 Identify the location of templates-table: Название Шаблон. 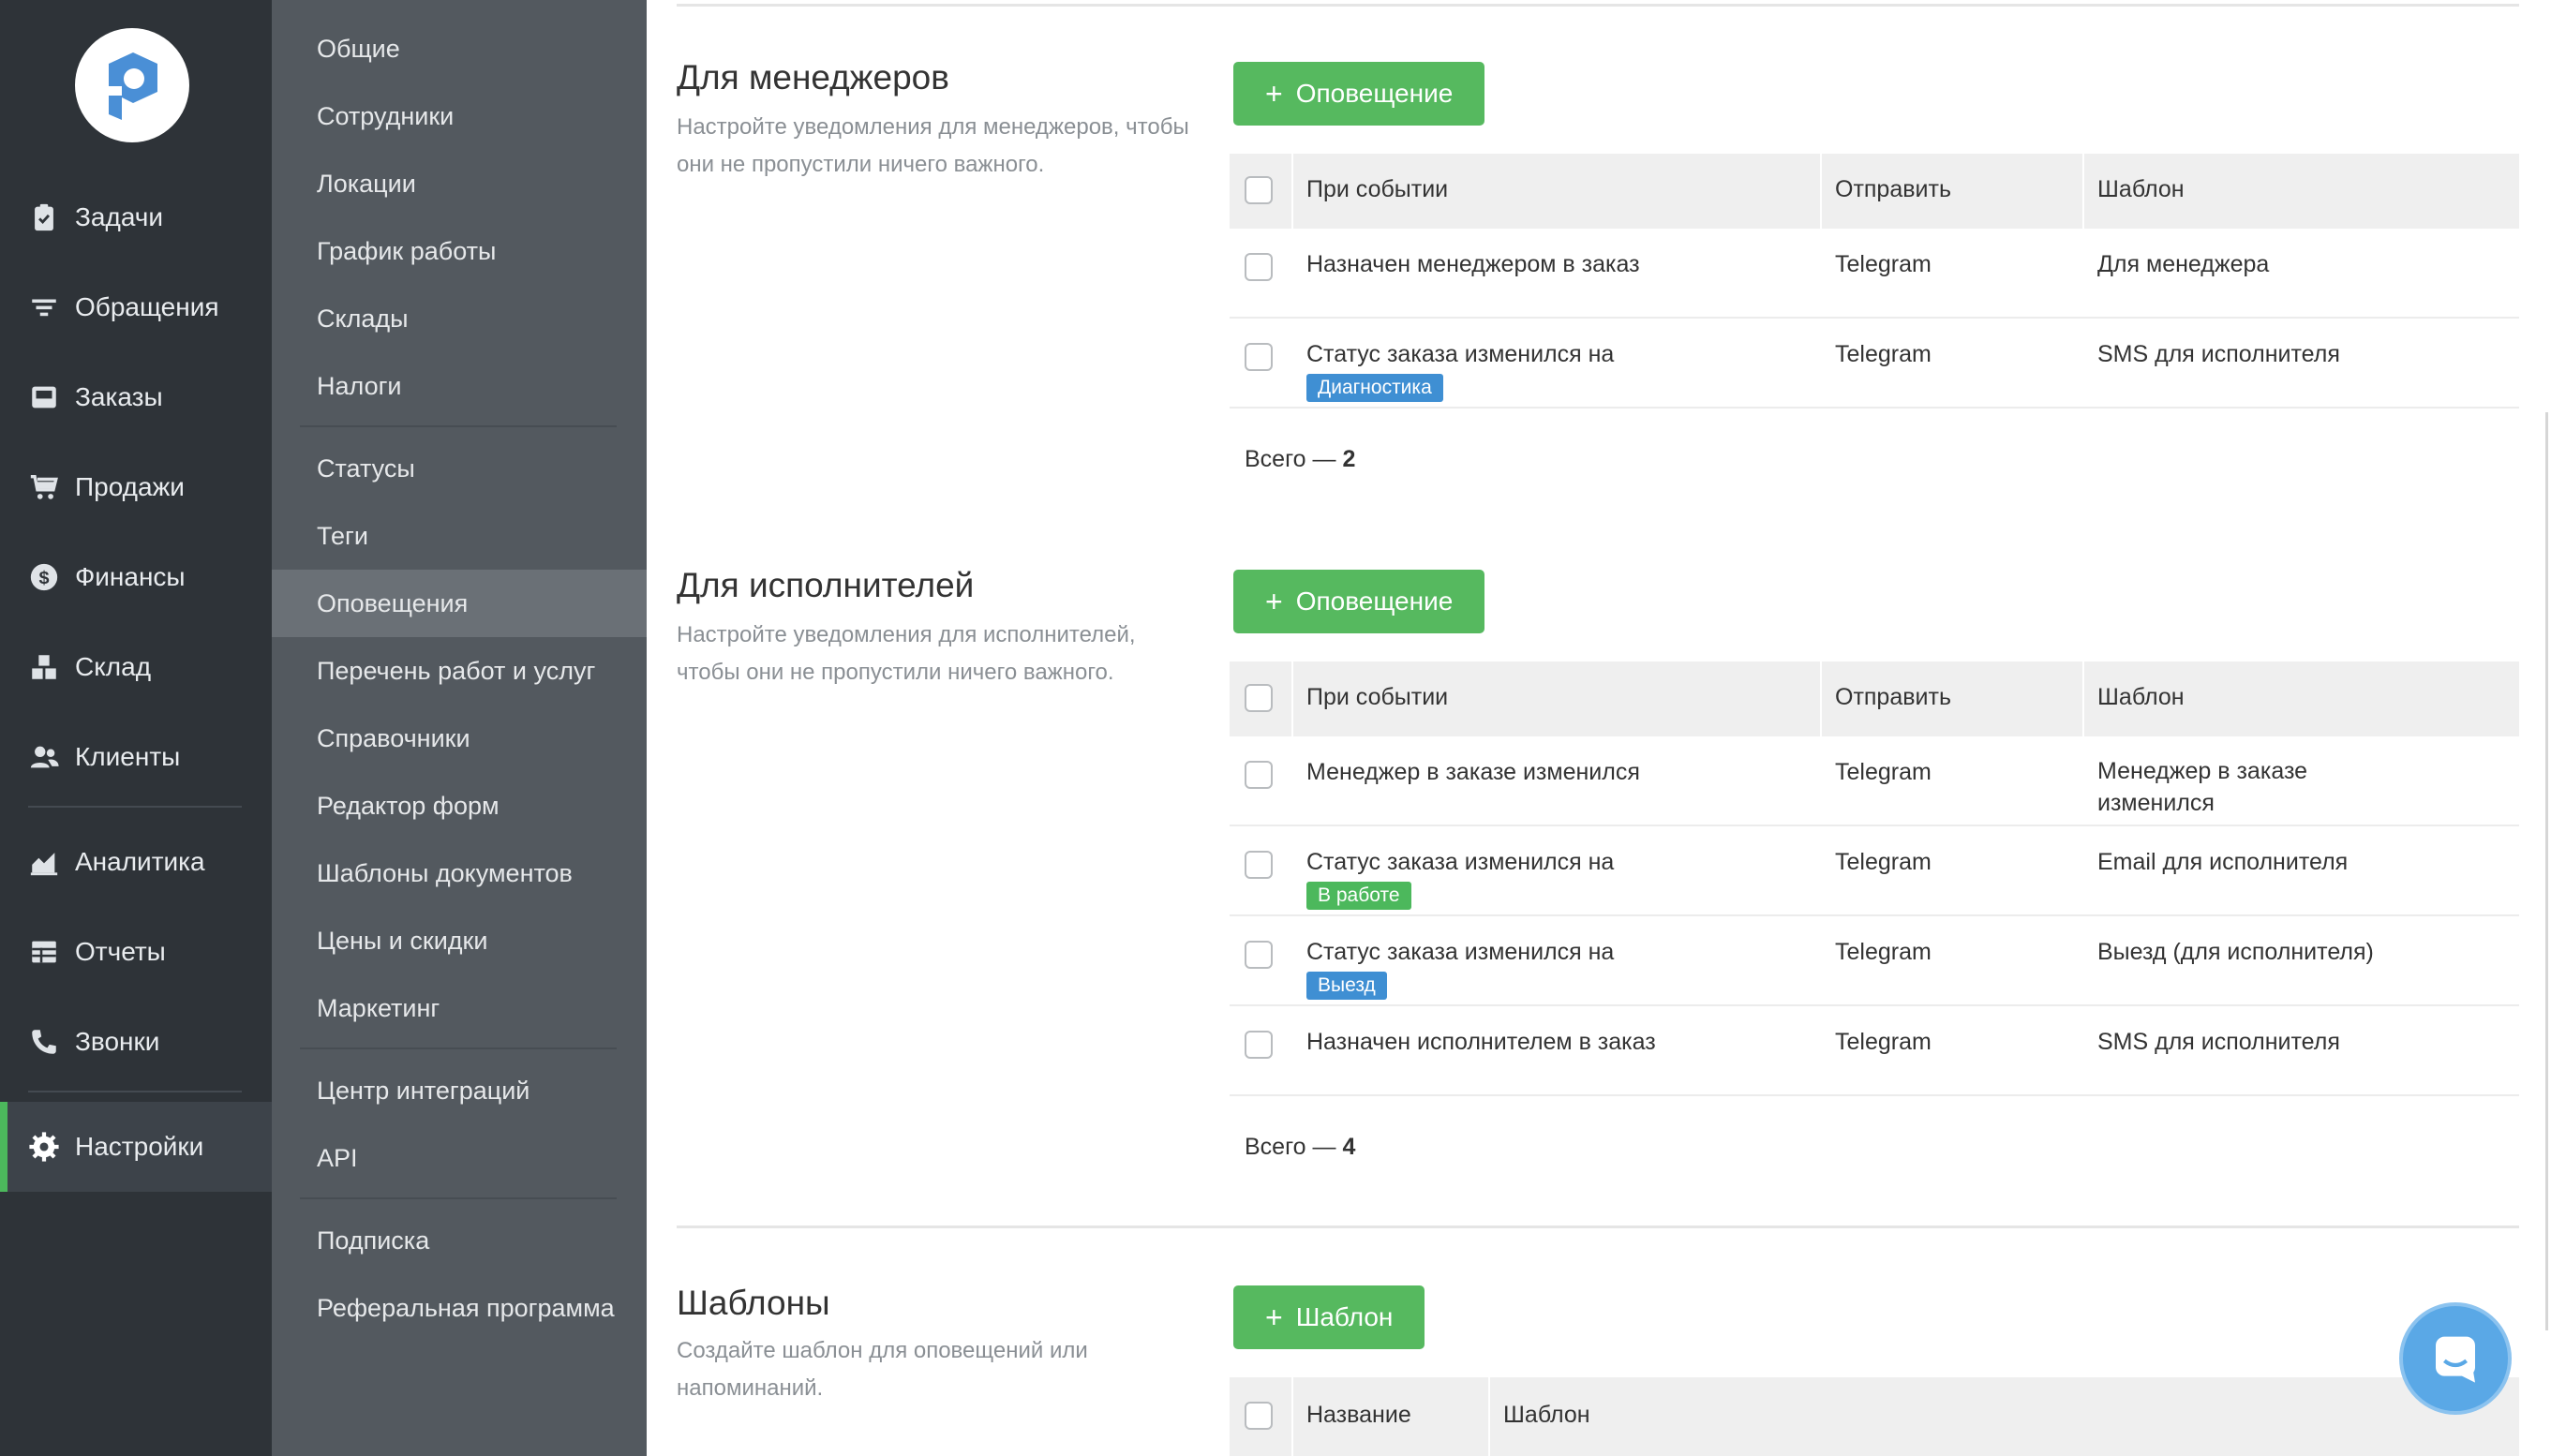
(1874, 1416).